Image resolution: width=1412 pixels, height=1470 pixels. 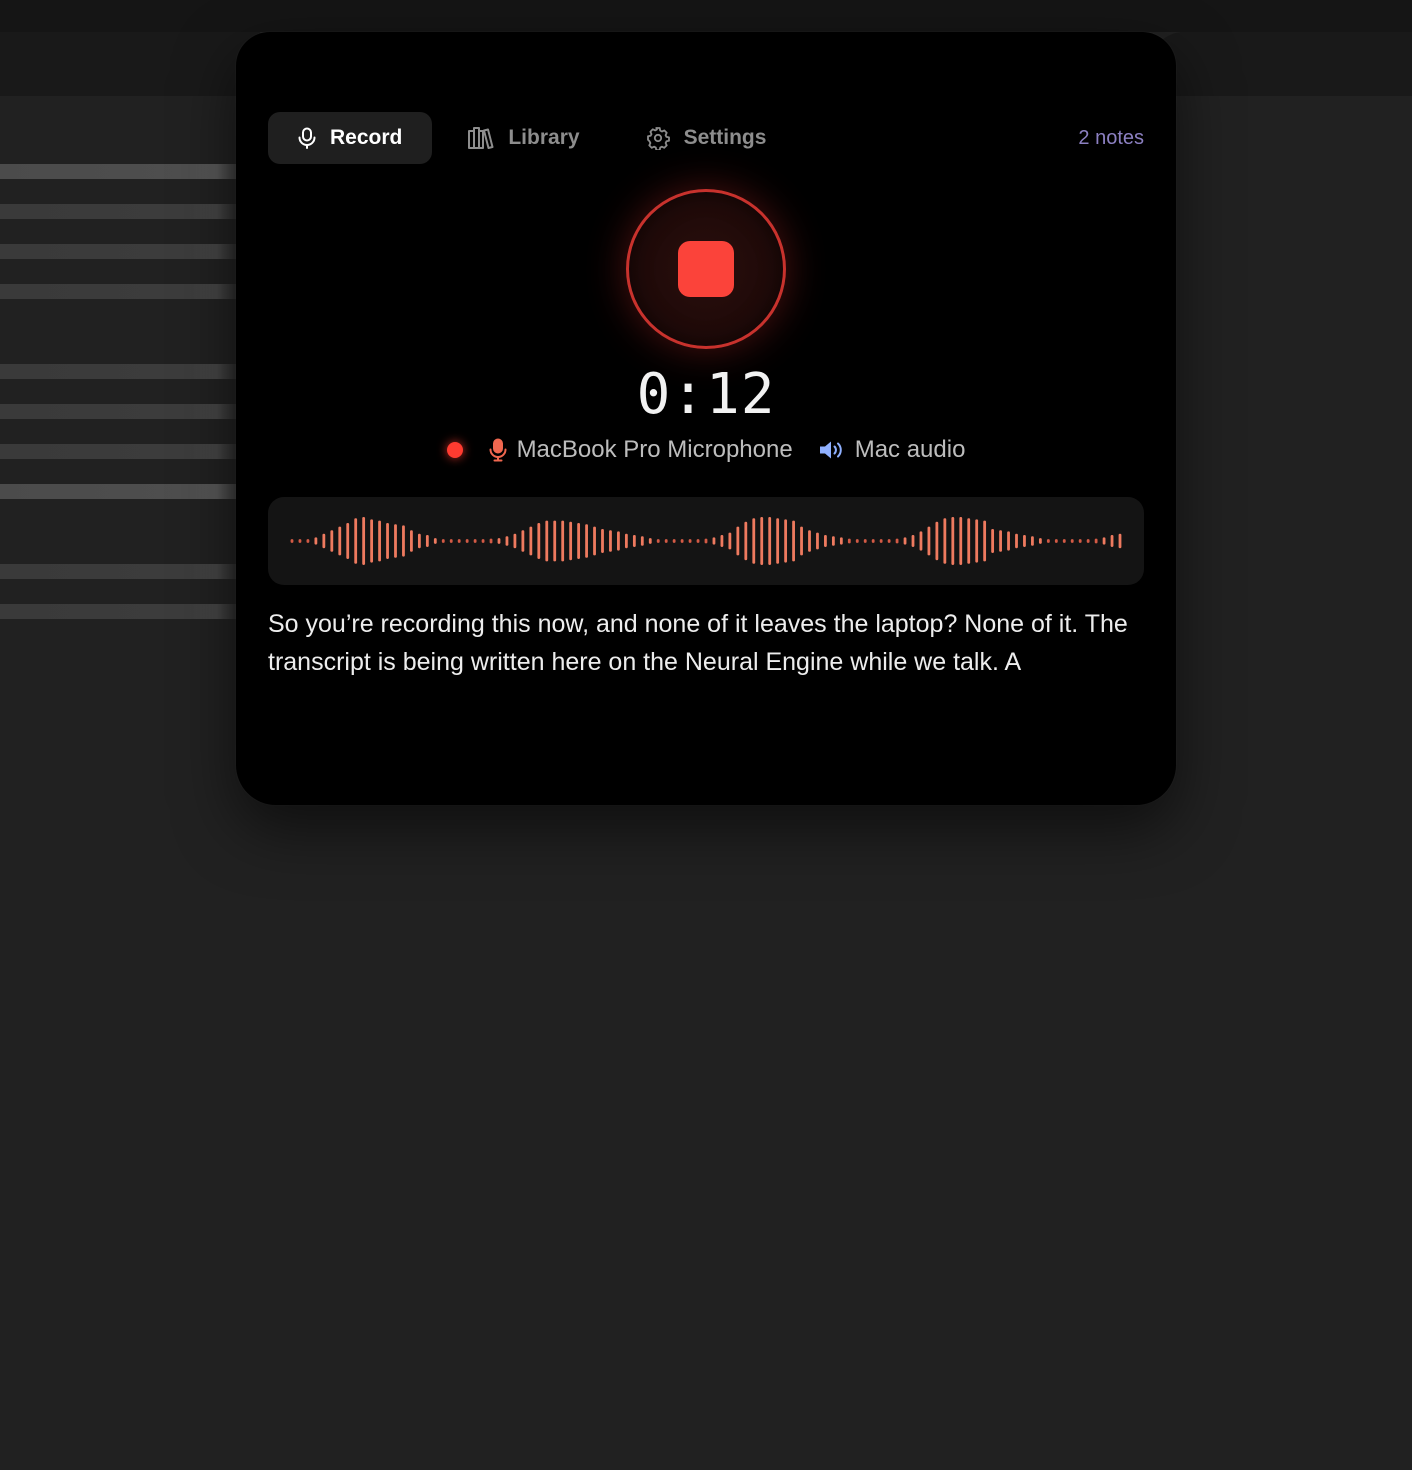 What do you see at coordinates (1111, 138) in the screenshot?
I see `notes-count: 2 notes` at bounding box center [1111, 138].